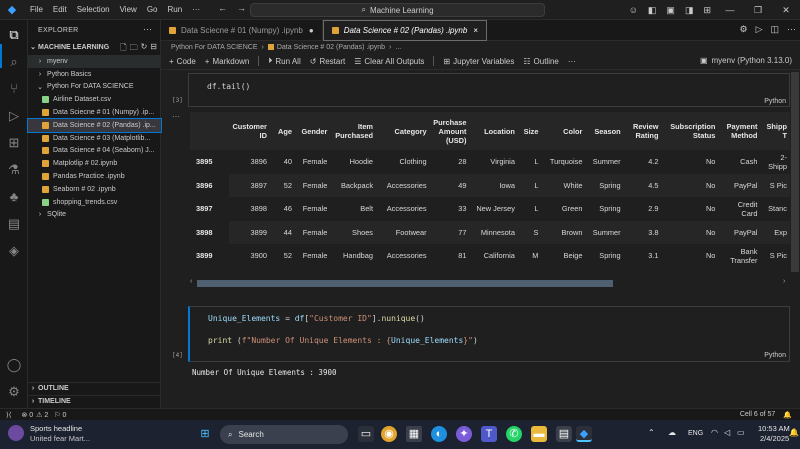 The height and width of the screenshot is (449, 800). I want to click on menu-go: Go, so click(152, 9).